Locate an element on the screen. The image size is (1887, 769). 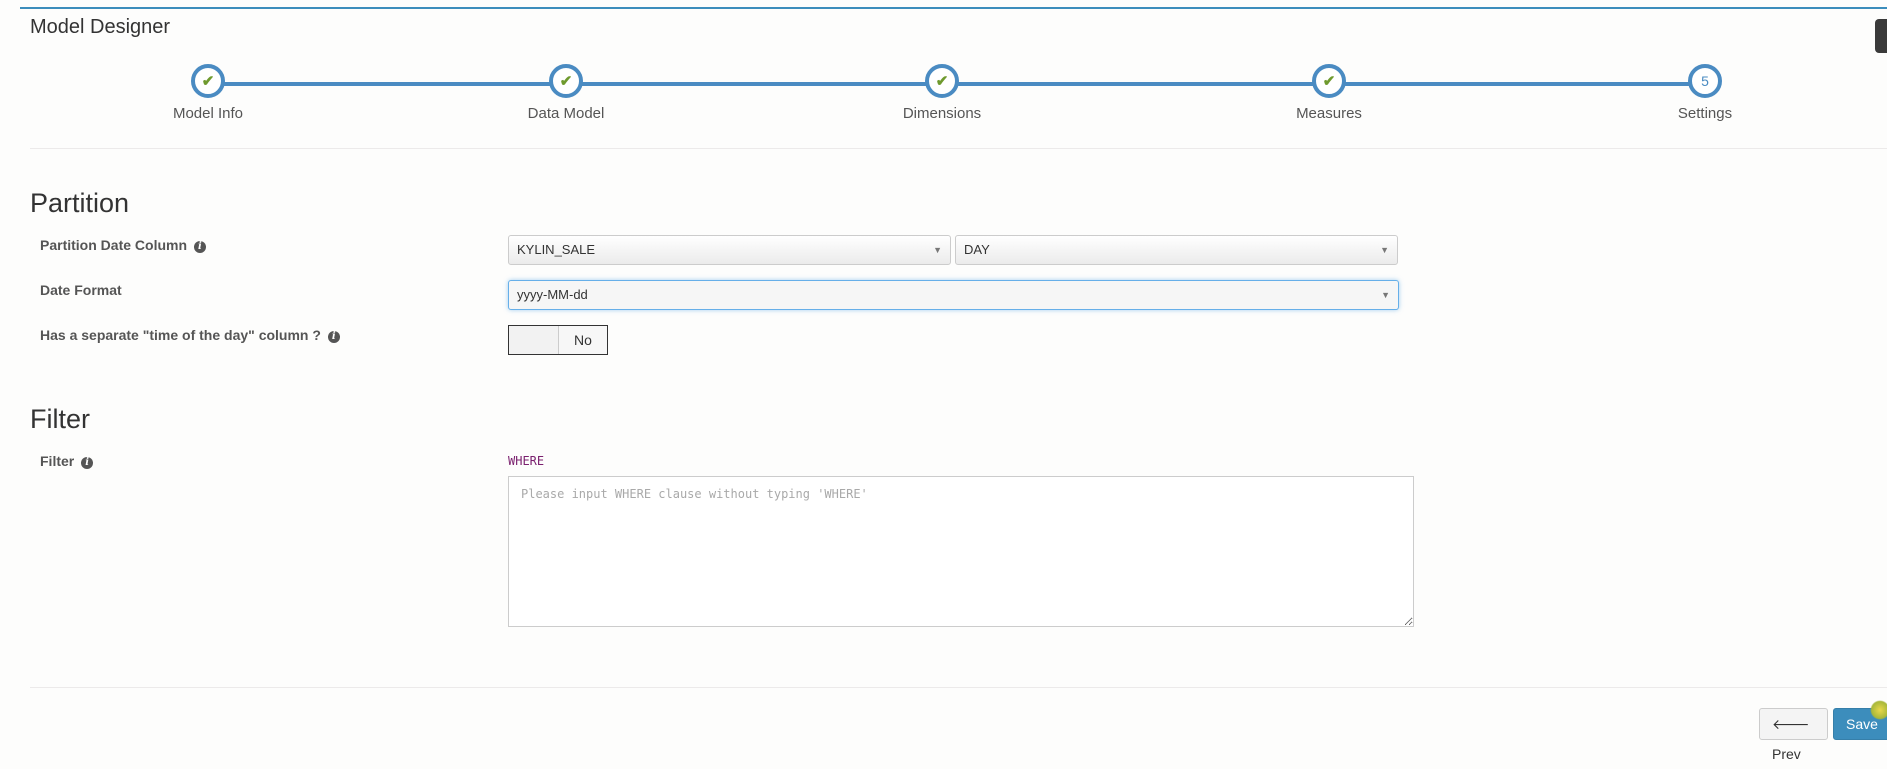
selected-value: yyyy-MM-dd is located at coordinates (552, 294).